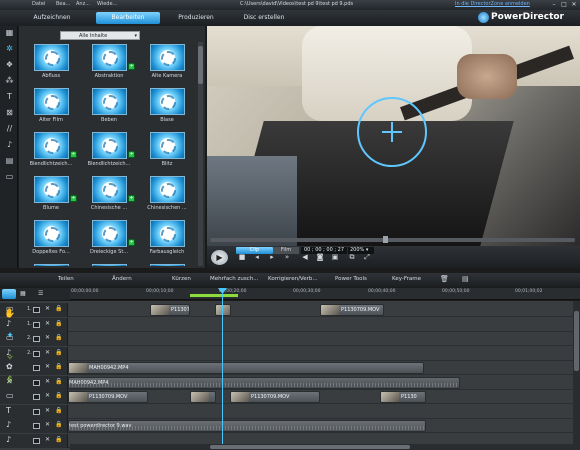 The height and width of the screenshot is (450, 580). Describe the element at coordinates (576, 375) in the screenshot. I see `timeline-vertical-scrollbar` at that location.